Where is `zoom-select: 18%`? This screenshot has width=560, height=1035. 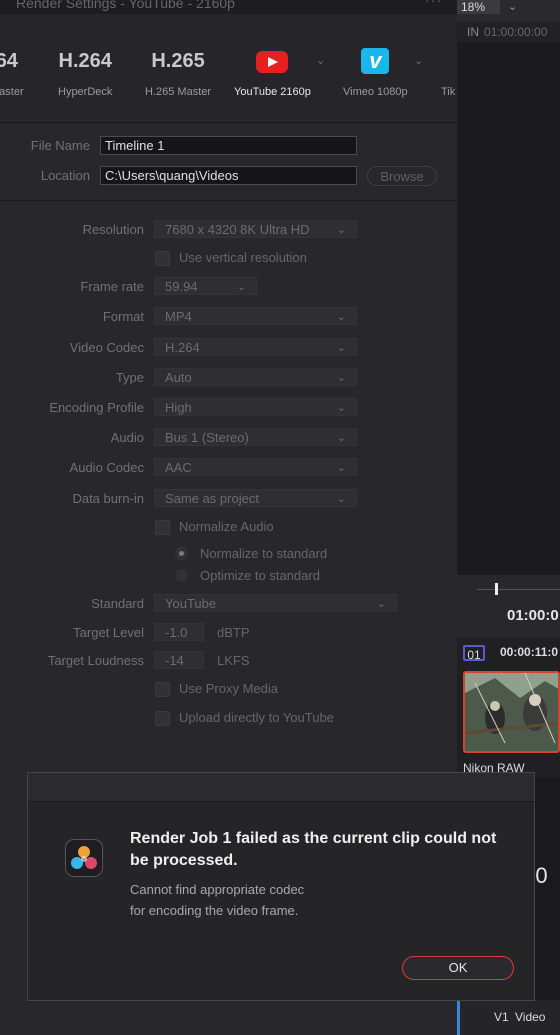
zoom-select: 18% is located at coordinates (478, 7).